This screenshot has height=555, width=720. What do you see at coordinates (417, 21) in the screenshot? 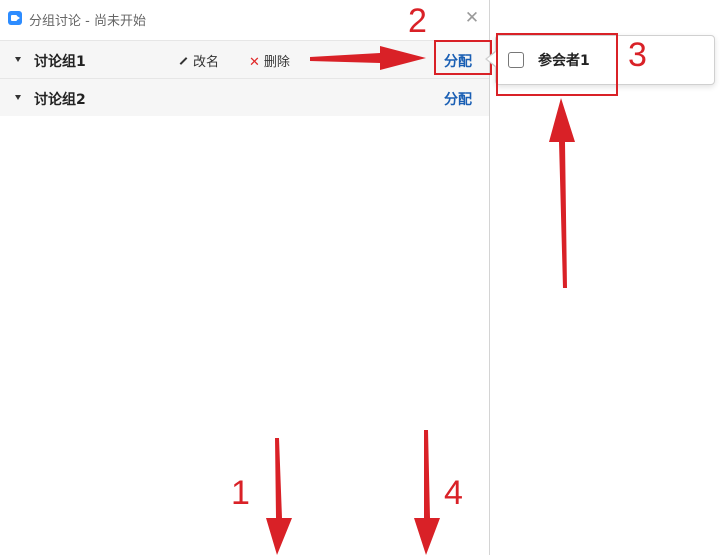
I see `annotation-number: 2` at bounding box center [417, 21].